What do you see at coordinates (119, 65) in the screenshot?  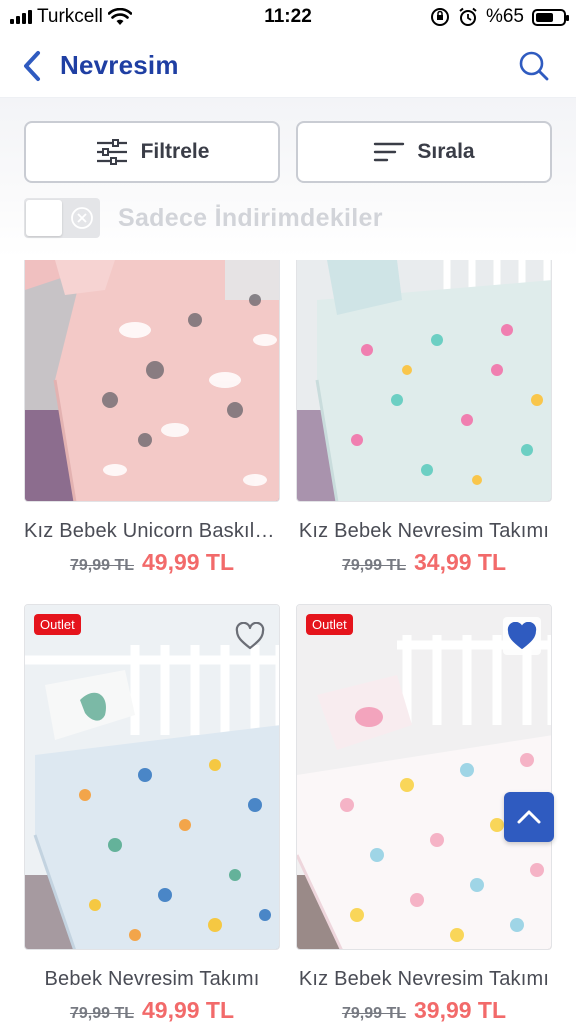 I see `page-title: Nevresim` at bounding box center [119, 65].